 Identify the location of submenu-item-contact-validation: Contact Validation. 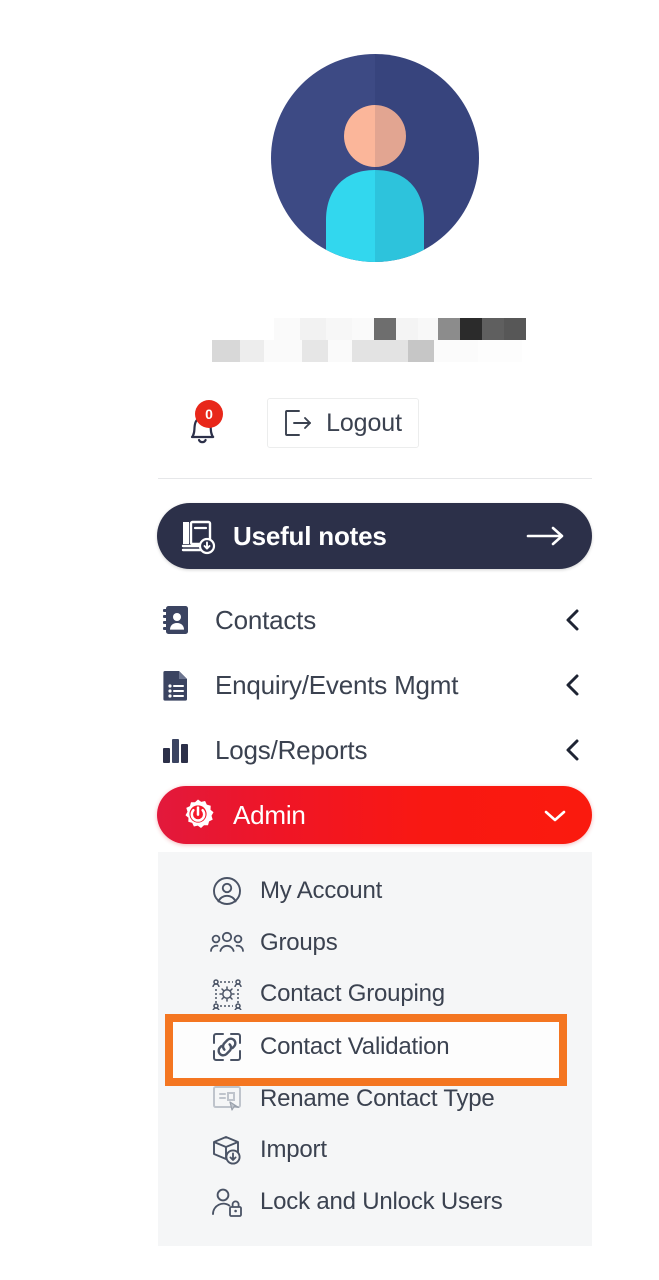
(375, 1047).